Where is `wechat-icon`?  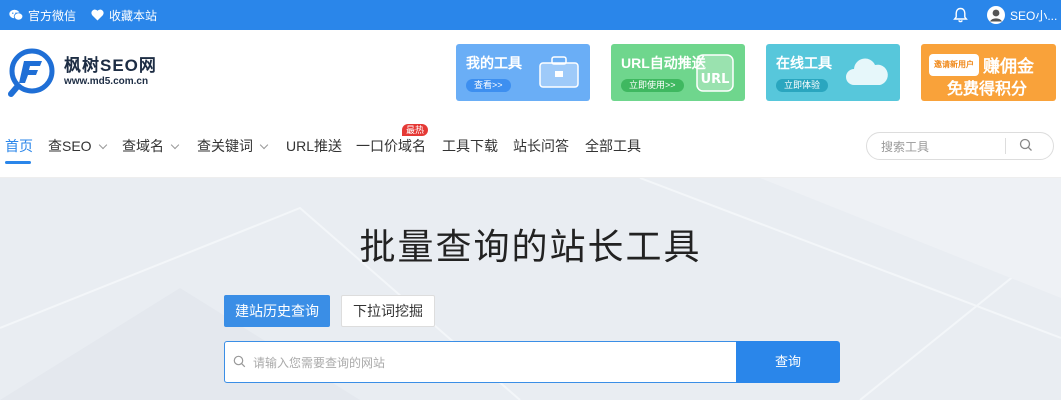
wechat-icon is located at coordinates (16, 15).